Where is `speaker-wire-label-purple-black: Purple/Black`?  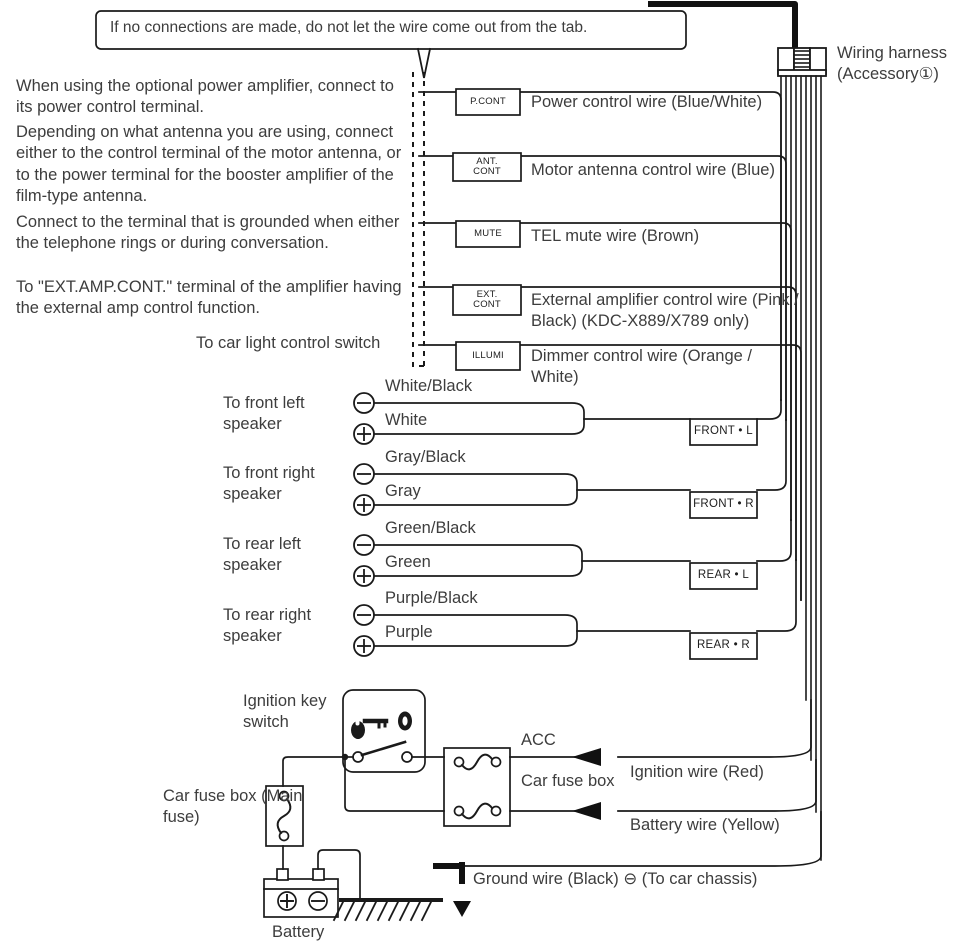 speaker-wire-label-purple-black: Purple/Black is located at coordinates (431, 598).